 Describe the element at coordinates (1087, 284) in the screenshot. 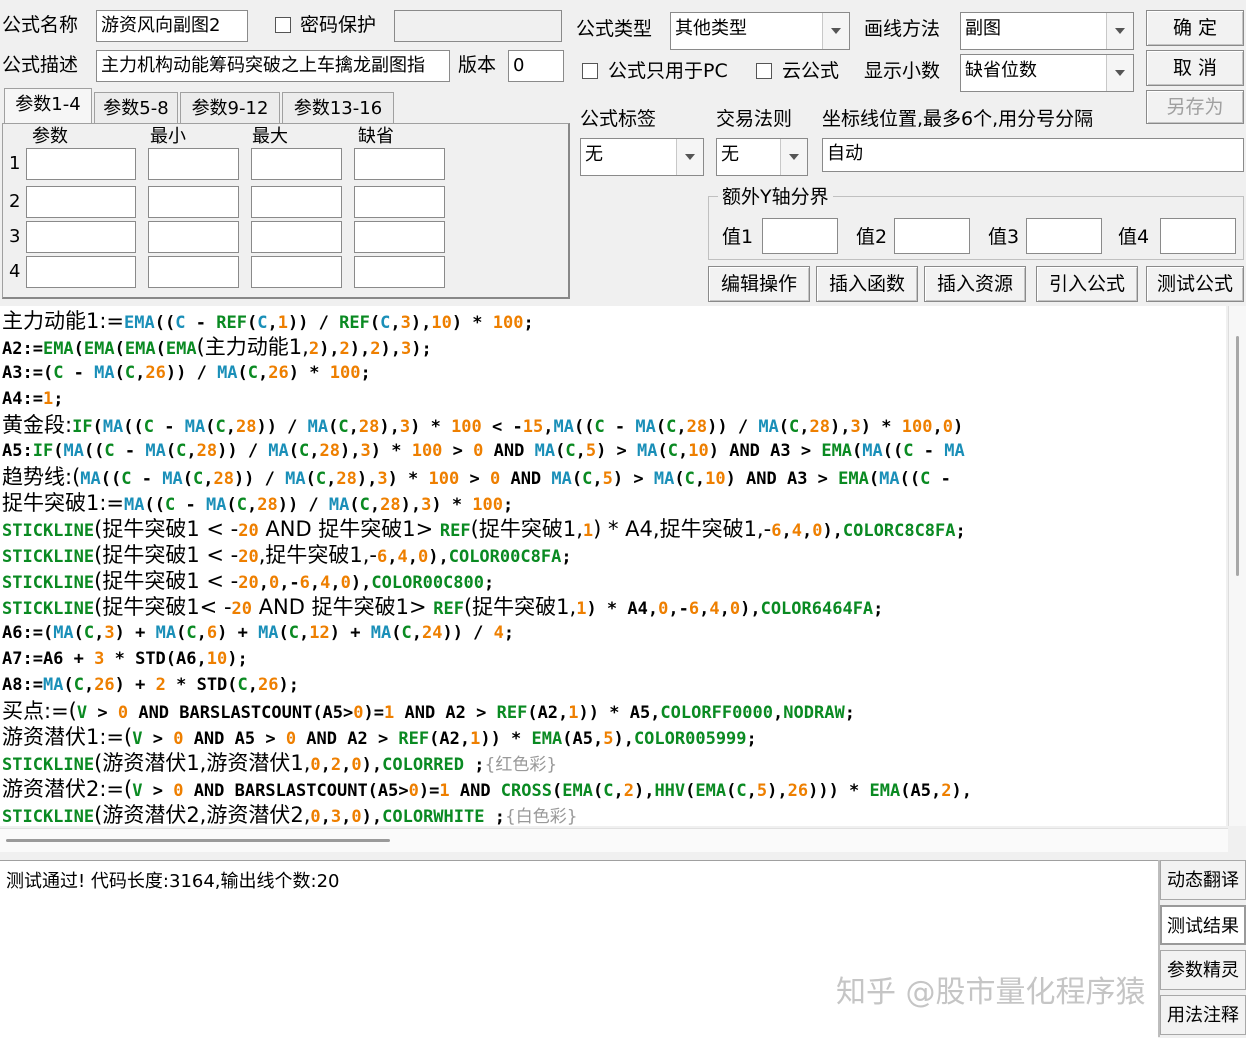

I see `import-formula-button: 引入公式` at that location.